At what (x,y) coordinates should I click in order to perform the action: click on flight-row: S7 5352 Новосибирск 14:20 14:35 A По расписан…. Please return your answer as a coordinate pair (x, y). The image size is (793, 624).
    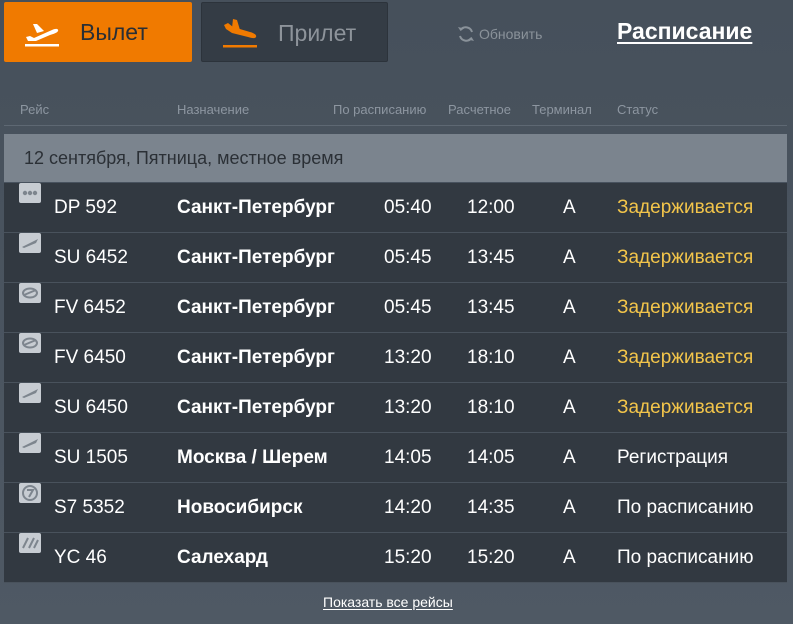
    Looking at the image, I should click on (395, 508).